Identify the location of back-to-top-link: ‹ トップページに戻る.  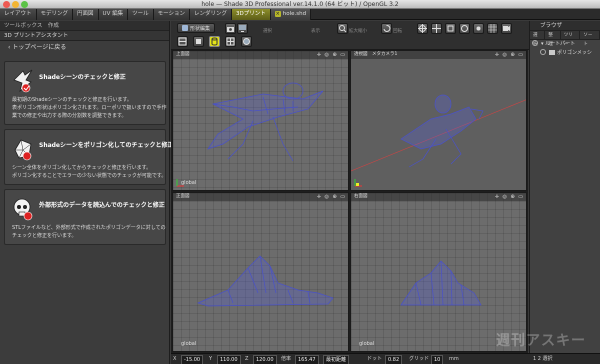
(84, 48).